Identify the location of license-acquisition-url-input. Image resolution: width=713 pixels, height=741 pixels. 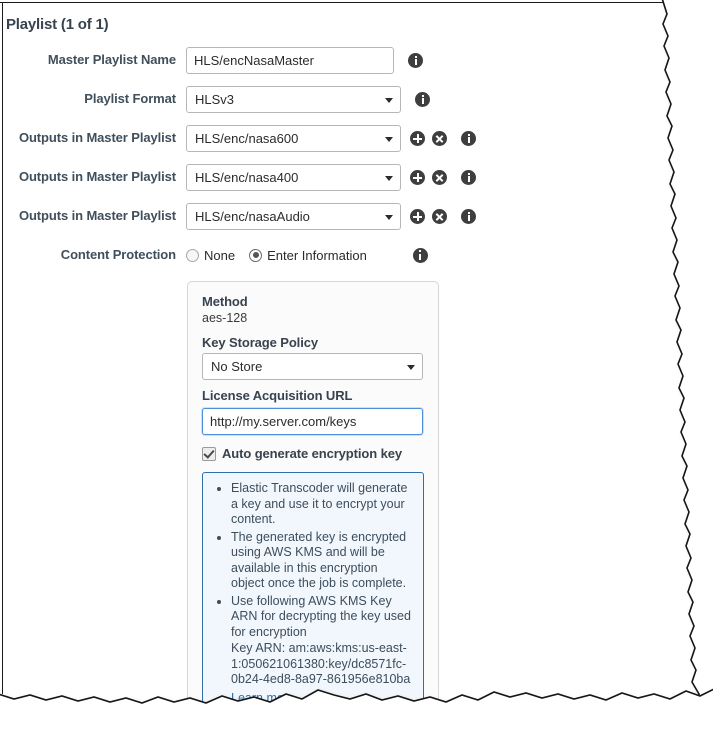
(312, 421).